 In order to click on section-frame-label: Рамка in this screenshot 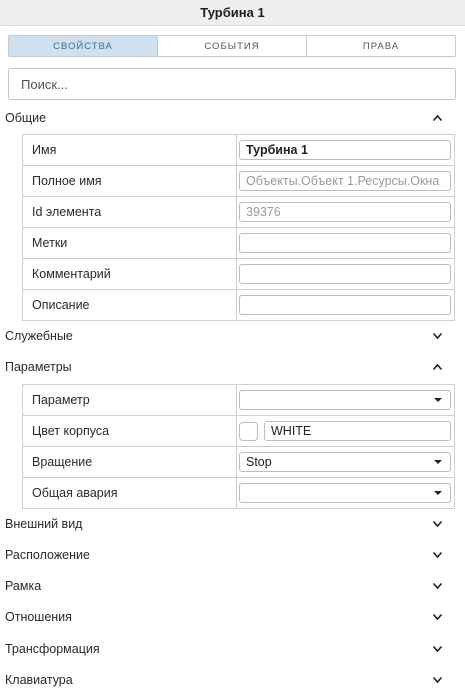, I will do `click(23, 586)`.